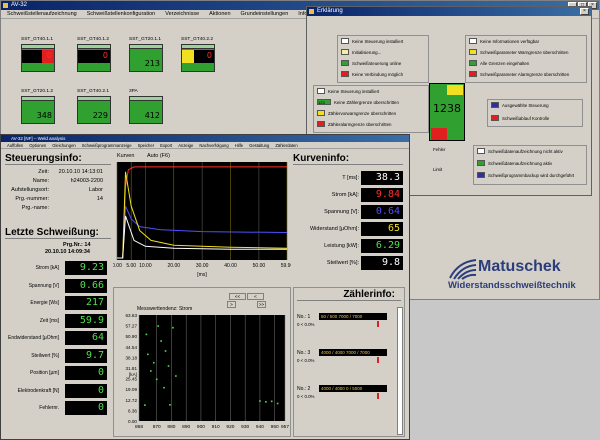 This screenshot has height=440, width=600. What do you see at coordinates (166, 145) in the screenshot?
I see `menu-item: Export` at bounding box center [166, 145].